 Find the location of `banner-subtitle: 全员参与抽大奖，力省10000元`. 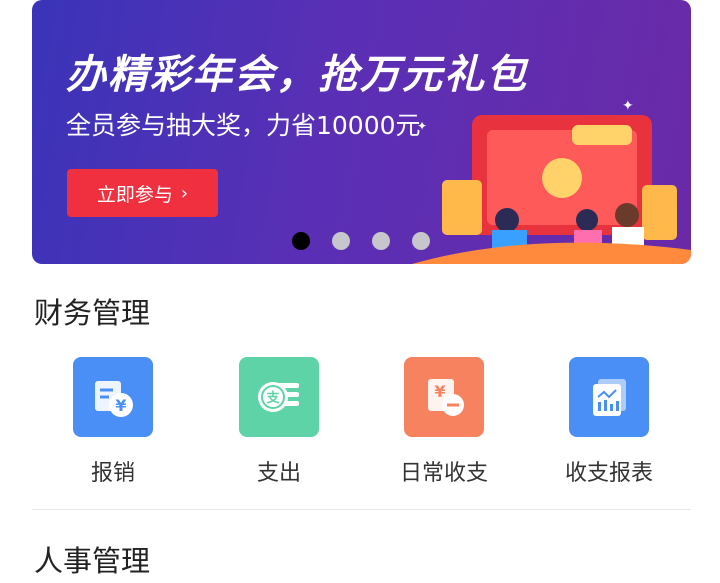

banner-subtitle: 全员参与抽大奖，力省10000元 is located at coordinates (243, 125).